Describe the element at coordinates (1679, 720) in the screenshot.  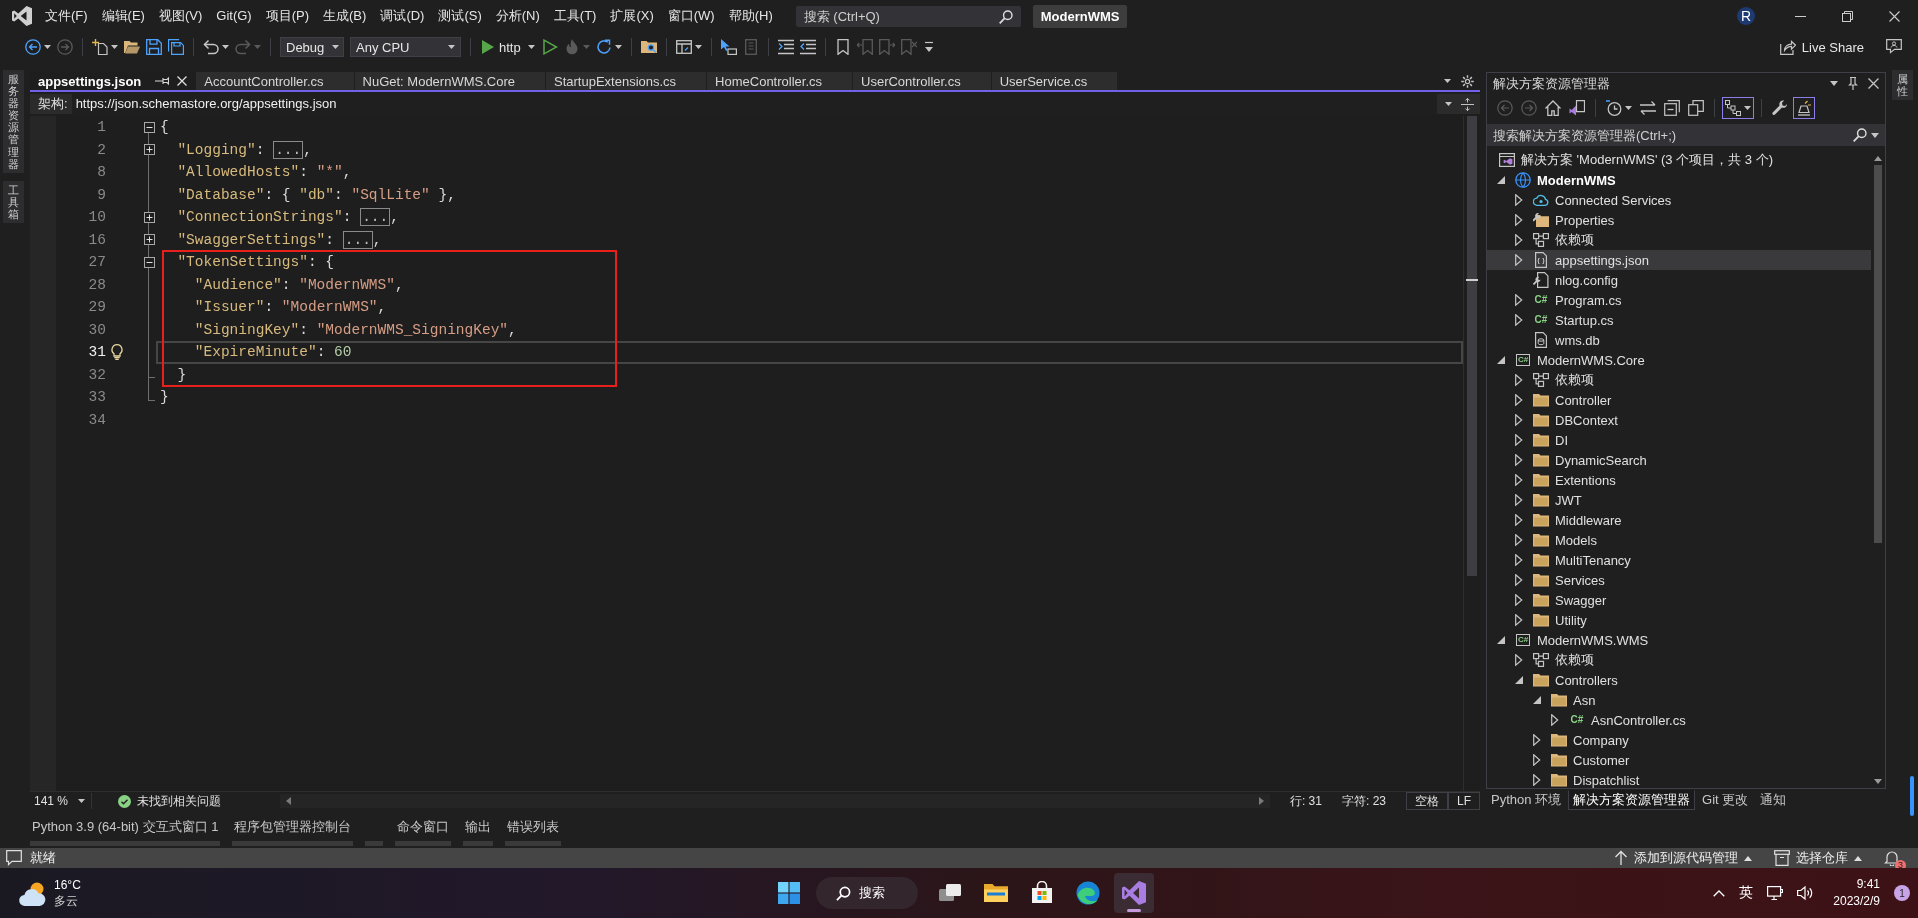
I see `tree-item: C# AsnController.cs` at that location.